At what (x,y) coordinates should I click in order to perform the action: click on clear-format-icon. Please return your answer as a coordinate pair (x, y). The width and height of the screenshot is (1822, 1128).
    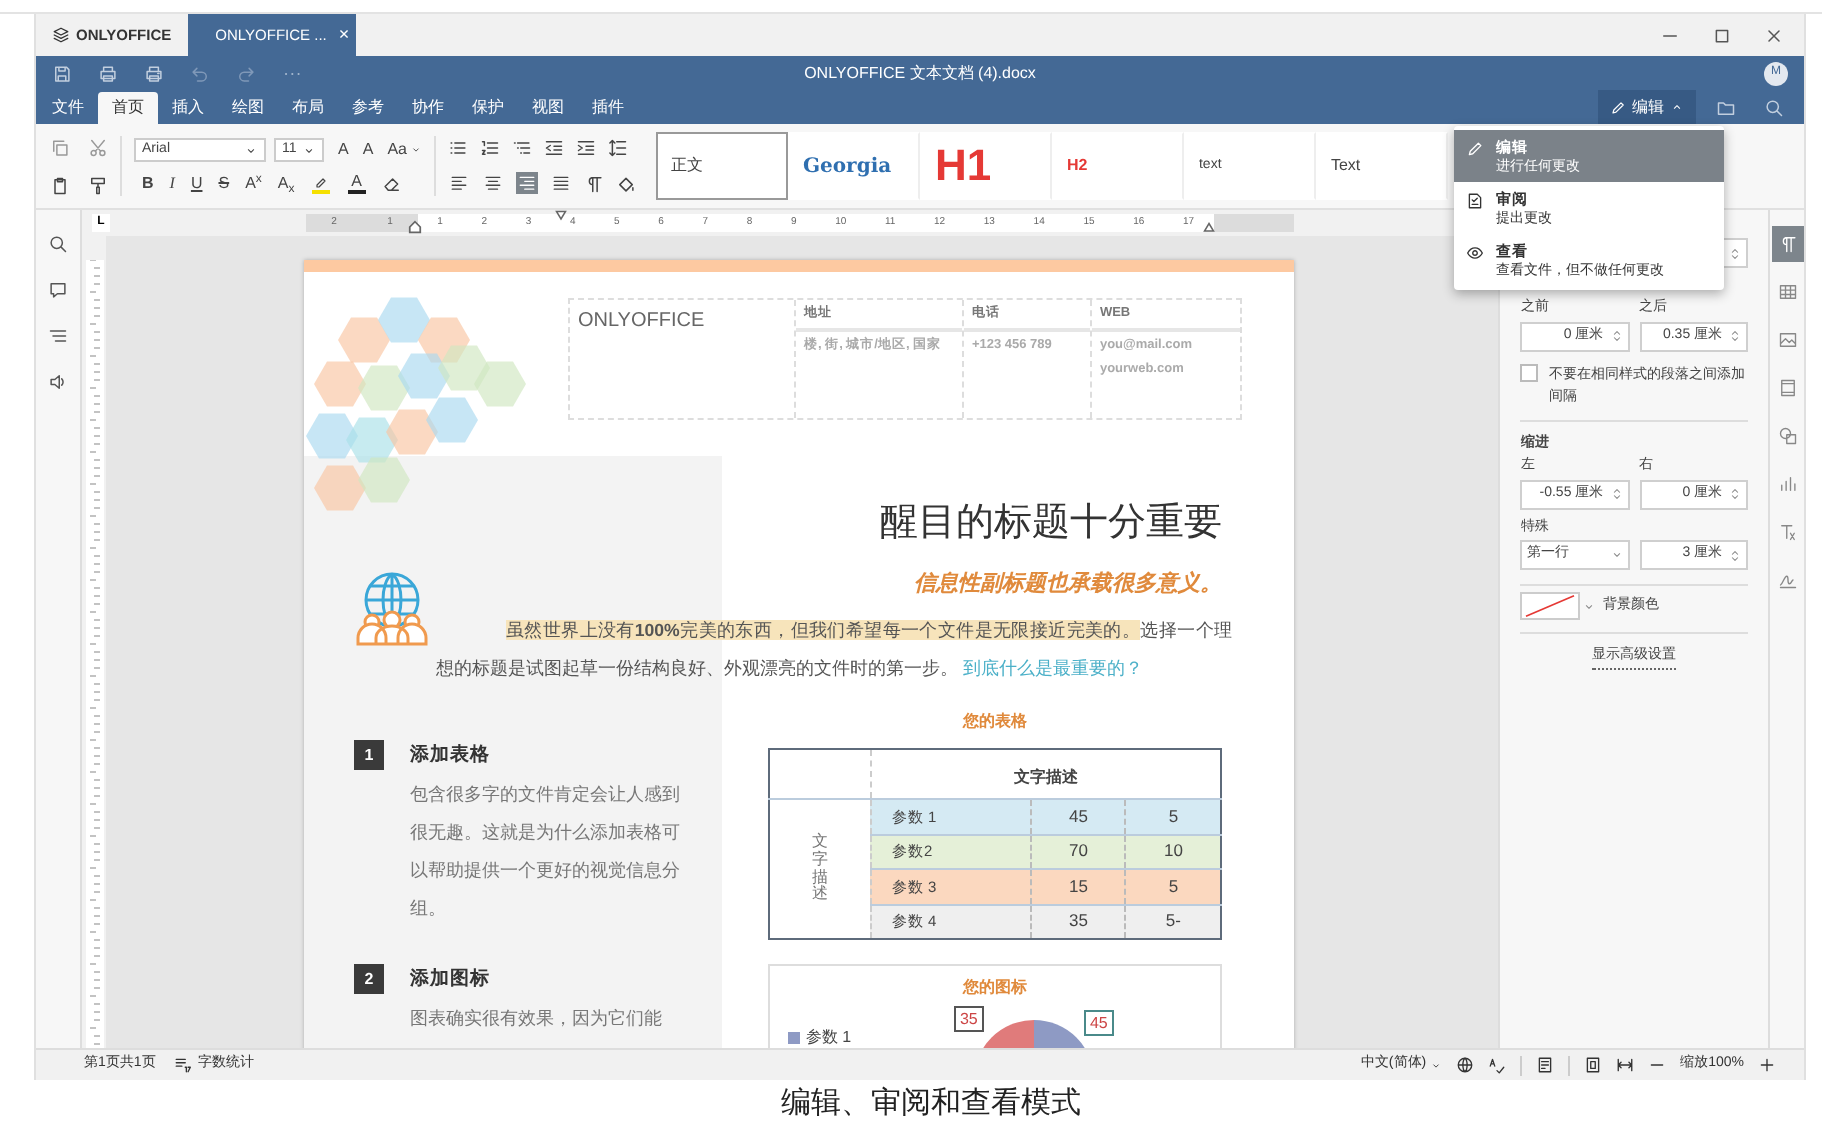
    Looking at the image, I should click on (392, 184).